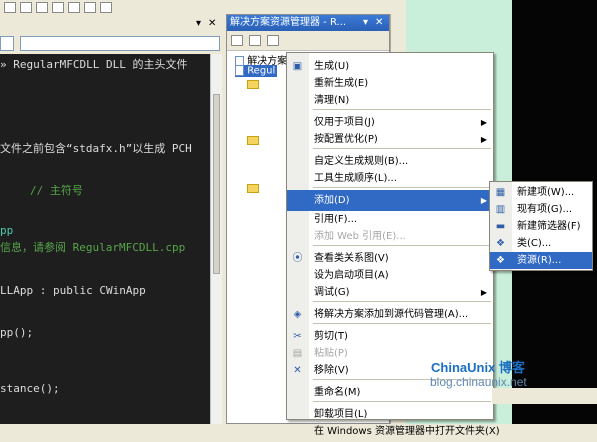 This screenshot has height=442, width=597. Describe the element at coordinates (239, 70) in the screenshot. I see `project-icon` at that location.